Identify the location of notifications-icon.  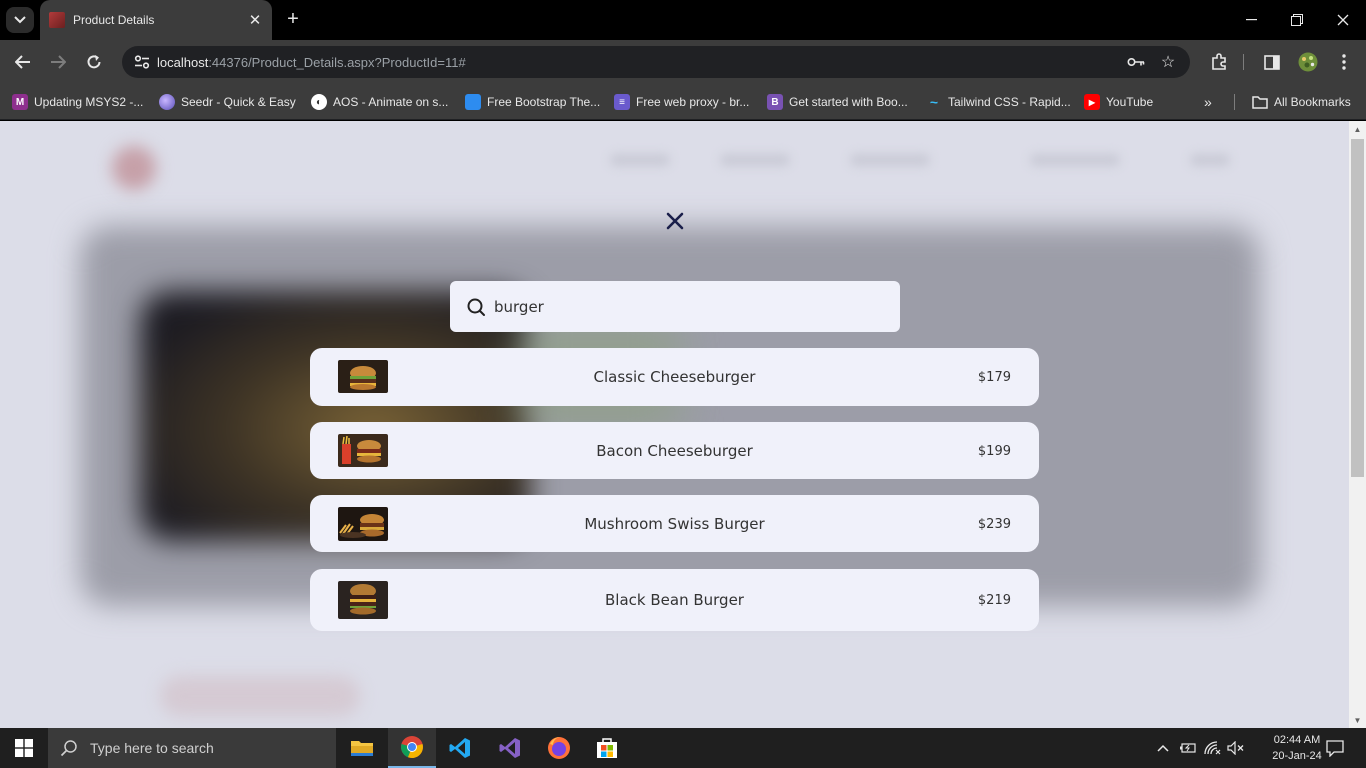
(1335, 748).